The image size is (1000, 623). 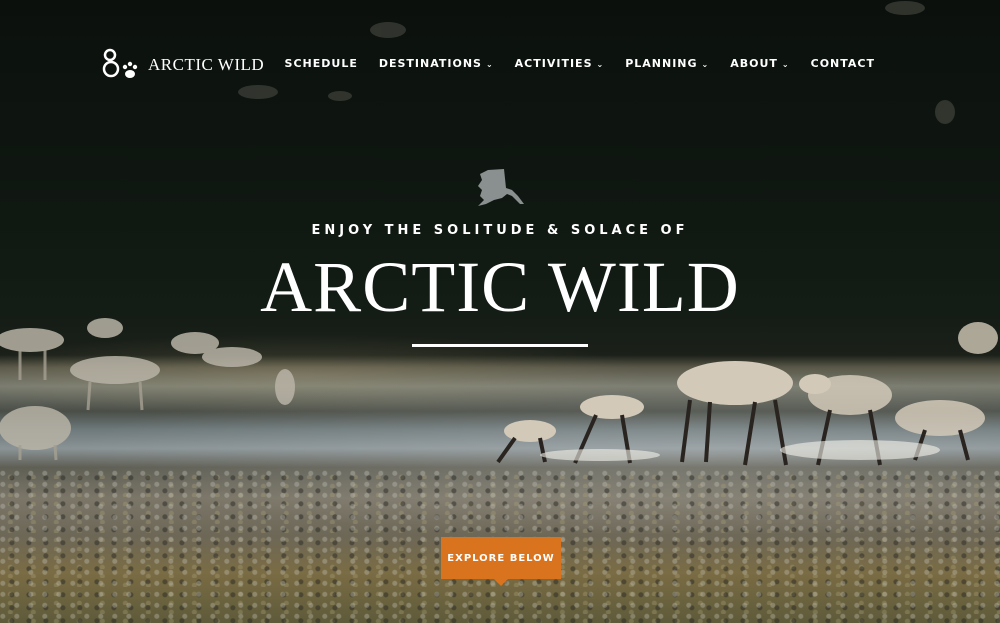 I want to click on nav-item-contact: CONTACT, so click(x=843, y=63).